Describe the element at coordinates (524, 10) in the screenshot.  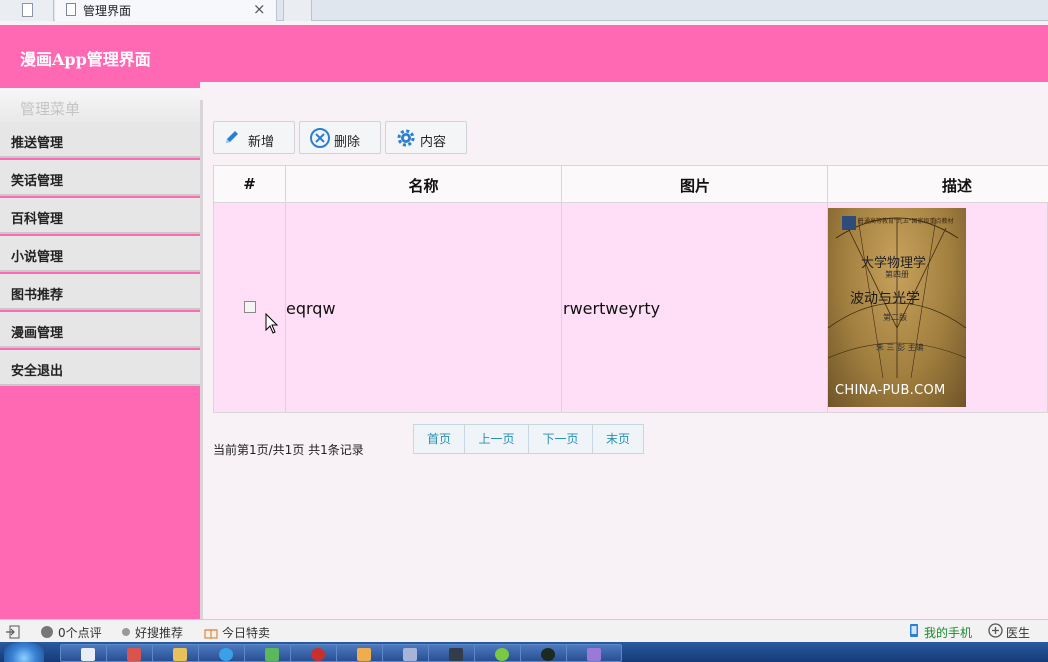
I see `browser-tab-strip: 管理界面 ×` at that location.